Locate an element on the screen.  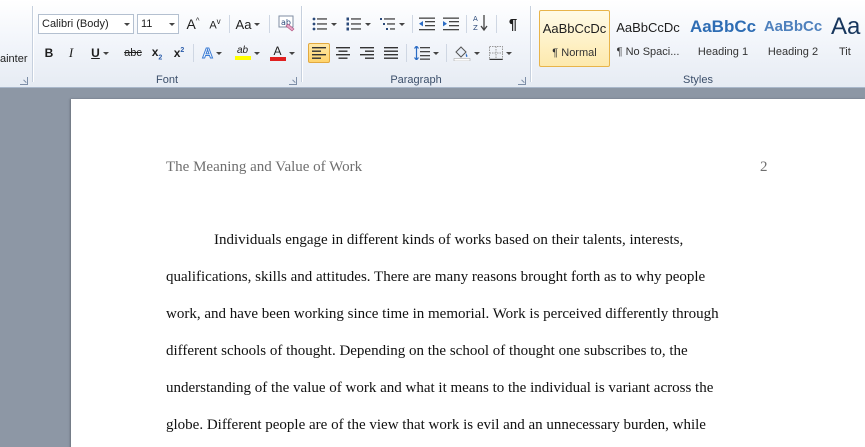
align-center-button is located at coordinates (343, 53).